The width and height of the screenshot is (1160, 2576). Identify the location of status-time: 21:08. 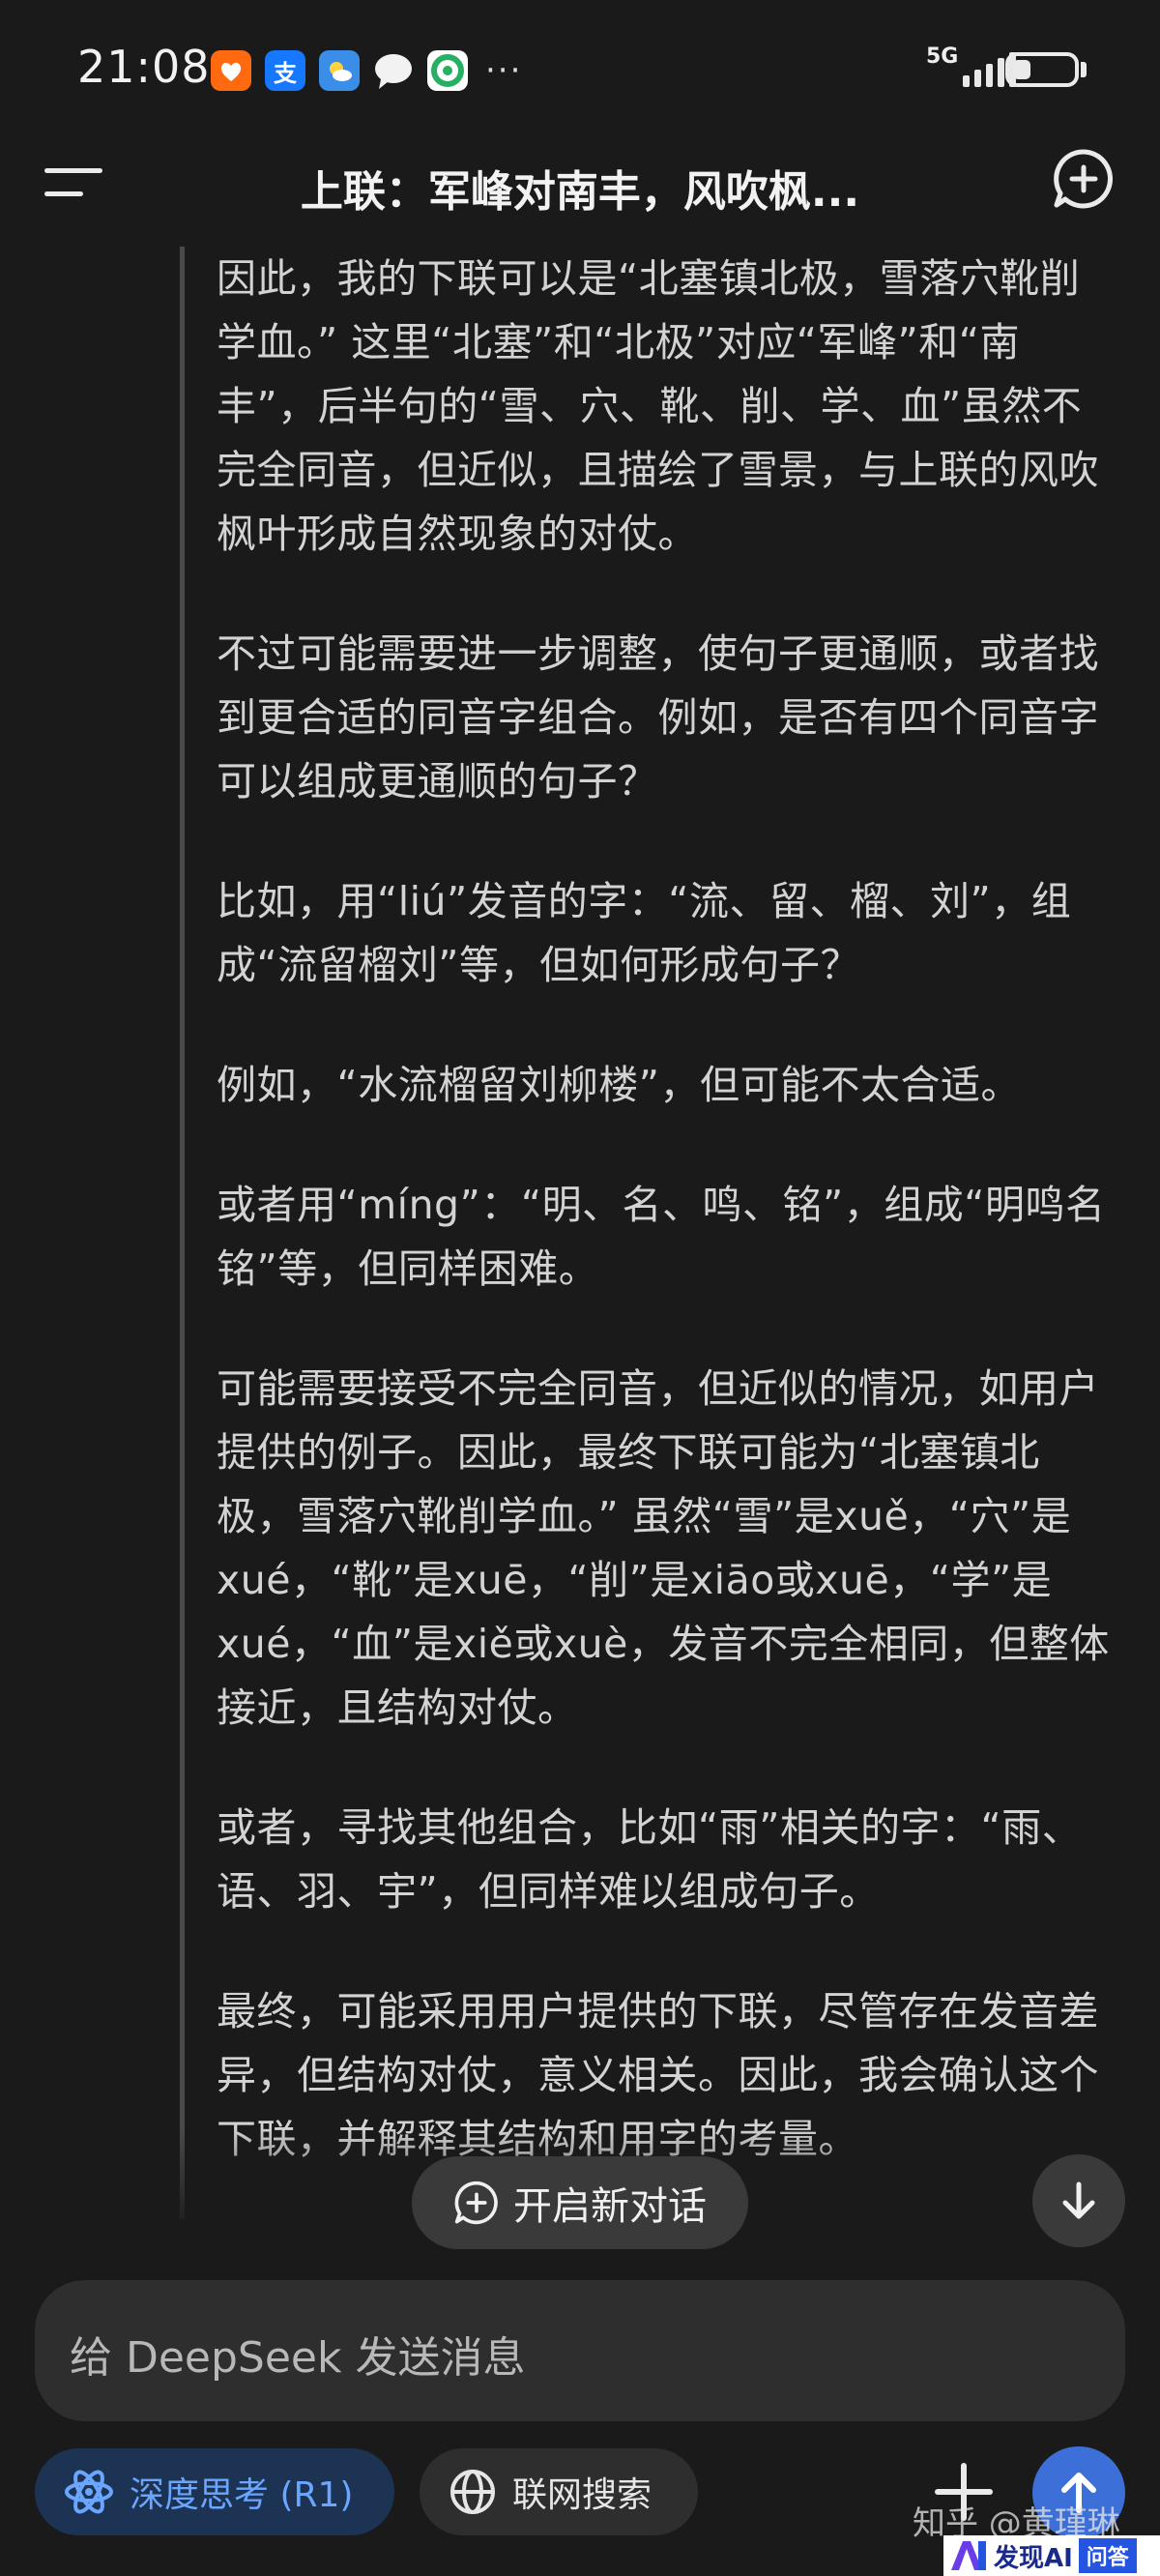
(144, 67).